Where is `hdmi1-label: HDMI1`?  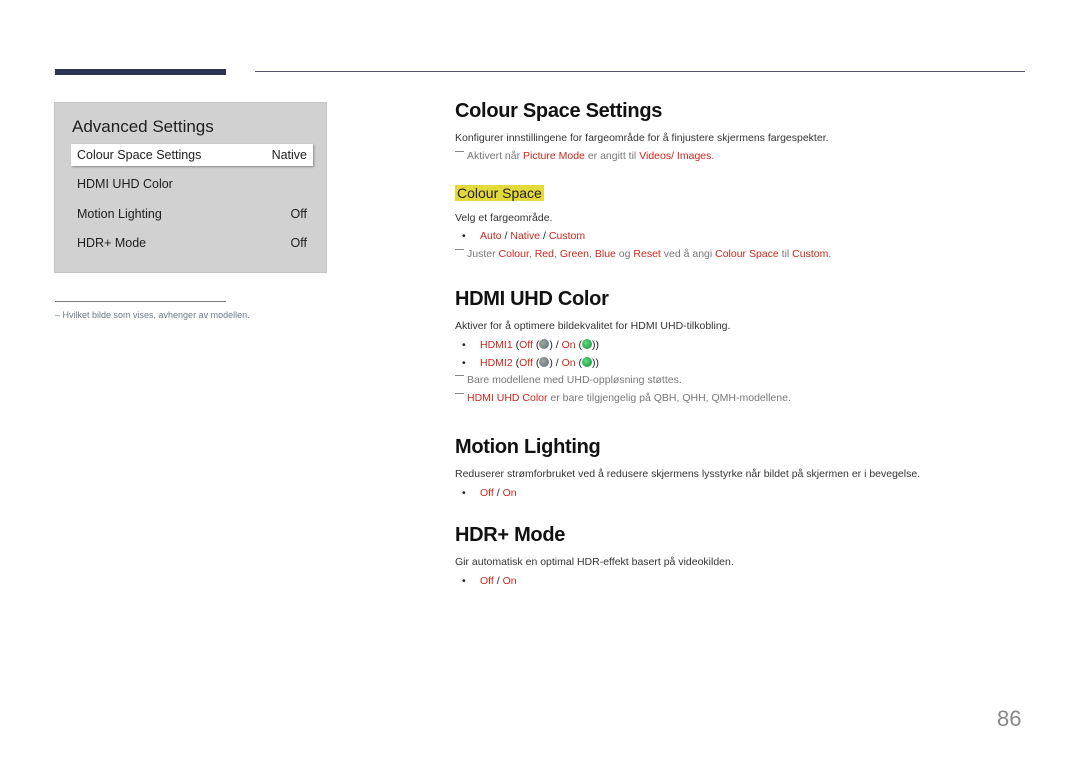
hdmi1-label: HDMI1 is located at coordinates (496, 345).